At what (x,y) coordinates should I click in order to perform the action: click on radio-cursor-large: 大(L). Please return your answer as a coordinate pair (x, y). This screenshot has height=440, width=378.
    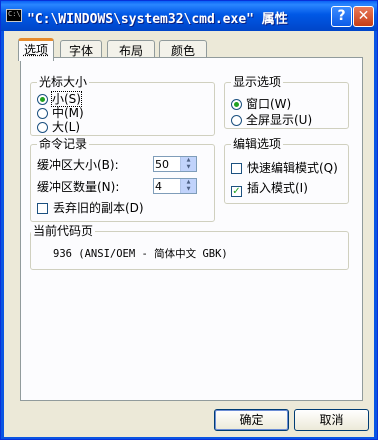
    Looking at the image, I should click on (58, 127).